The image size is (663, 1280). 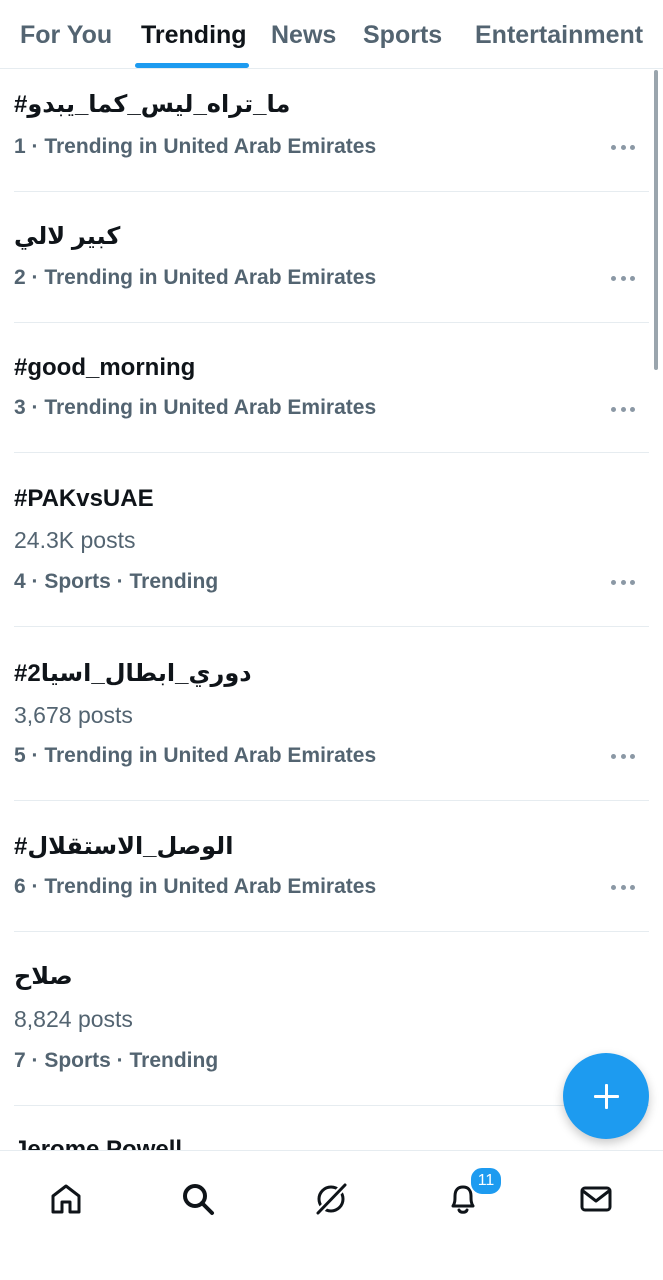 What do you see at coordinates (486, 1181) in the screenshot?
I see `notification-count-badge: 11` at bounding box center [486, 1181].